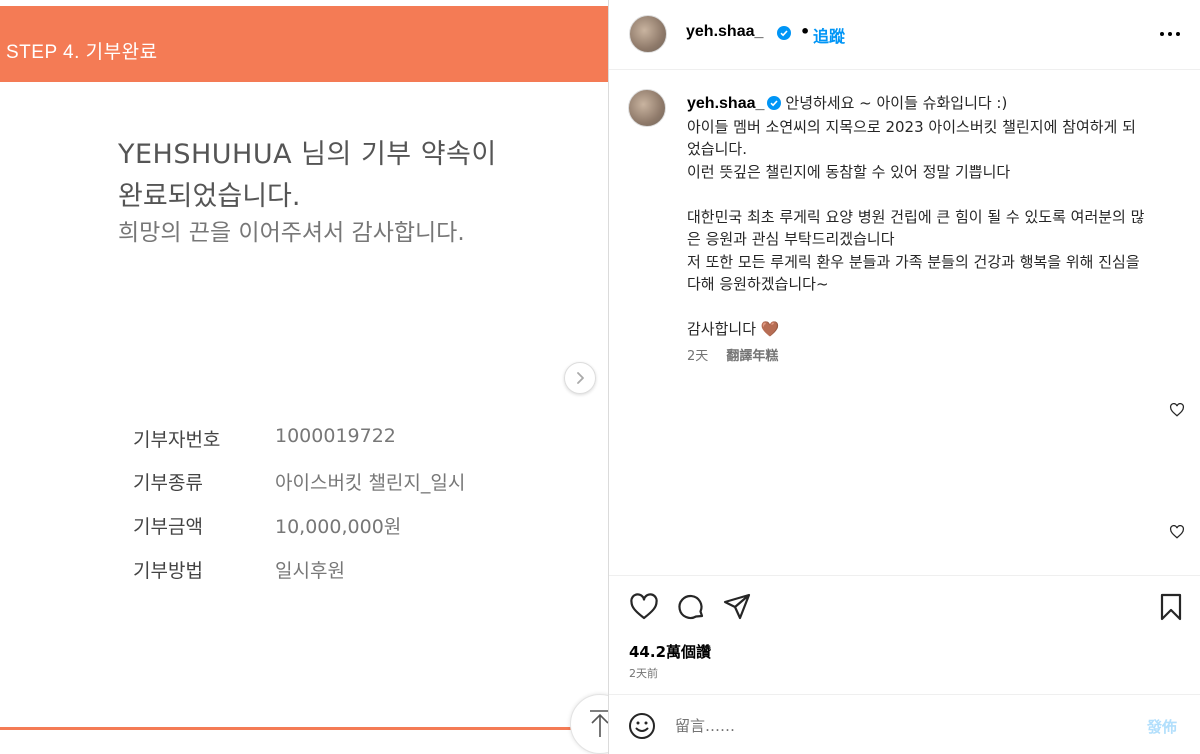  Describe the element at coordinates (168, 527) in the screenshot. I see `info-label: 기부금액` at that location.